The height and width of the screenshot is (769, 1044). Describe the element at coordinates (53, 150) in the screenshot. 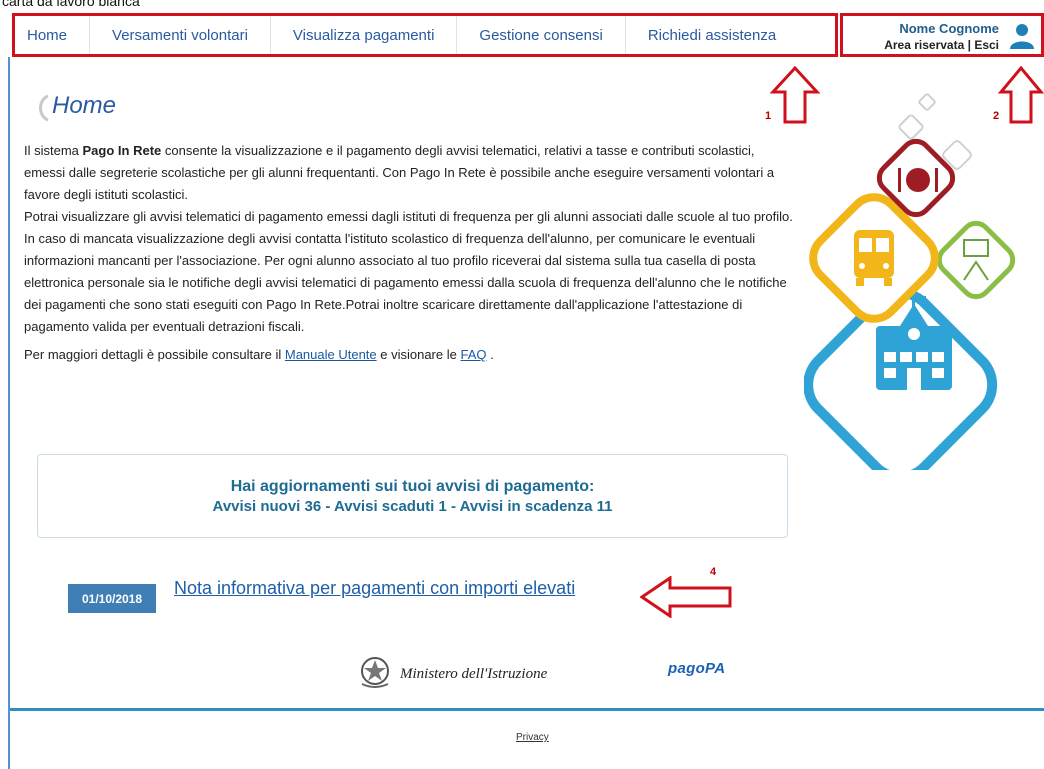

I see `intro-p1-before: Il sistema` at that location.